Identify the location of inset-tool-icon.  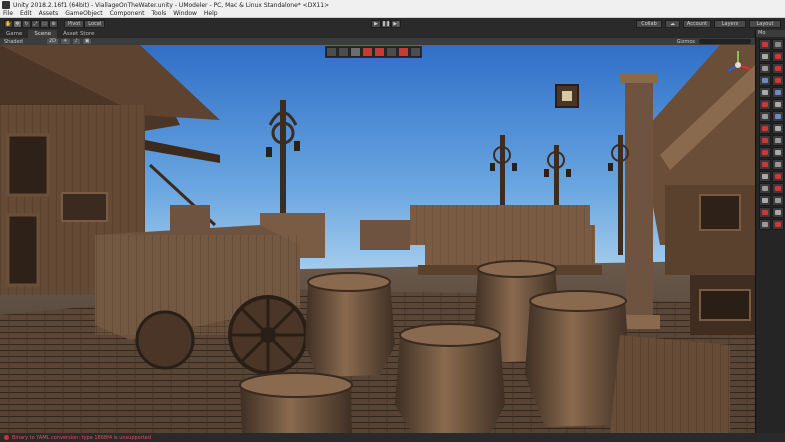
(778, 188).